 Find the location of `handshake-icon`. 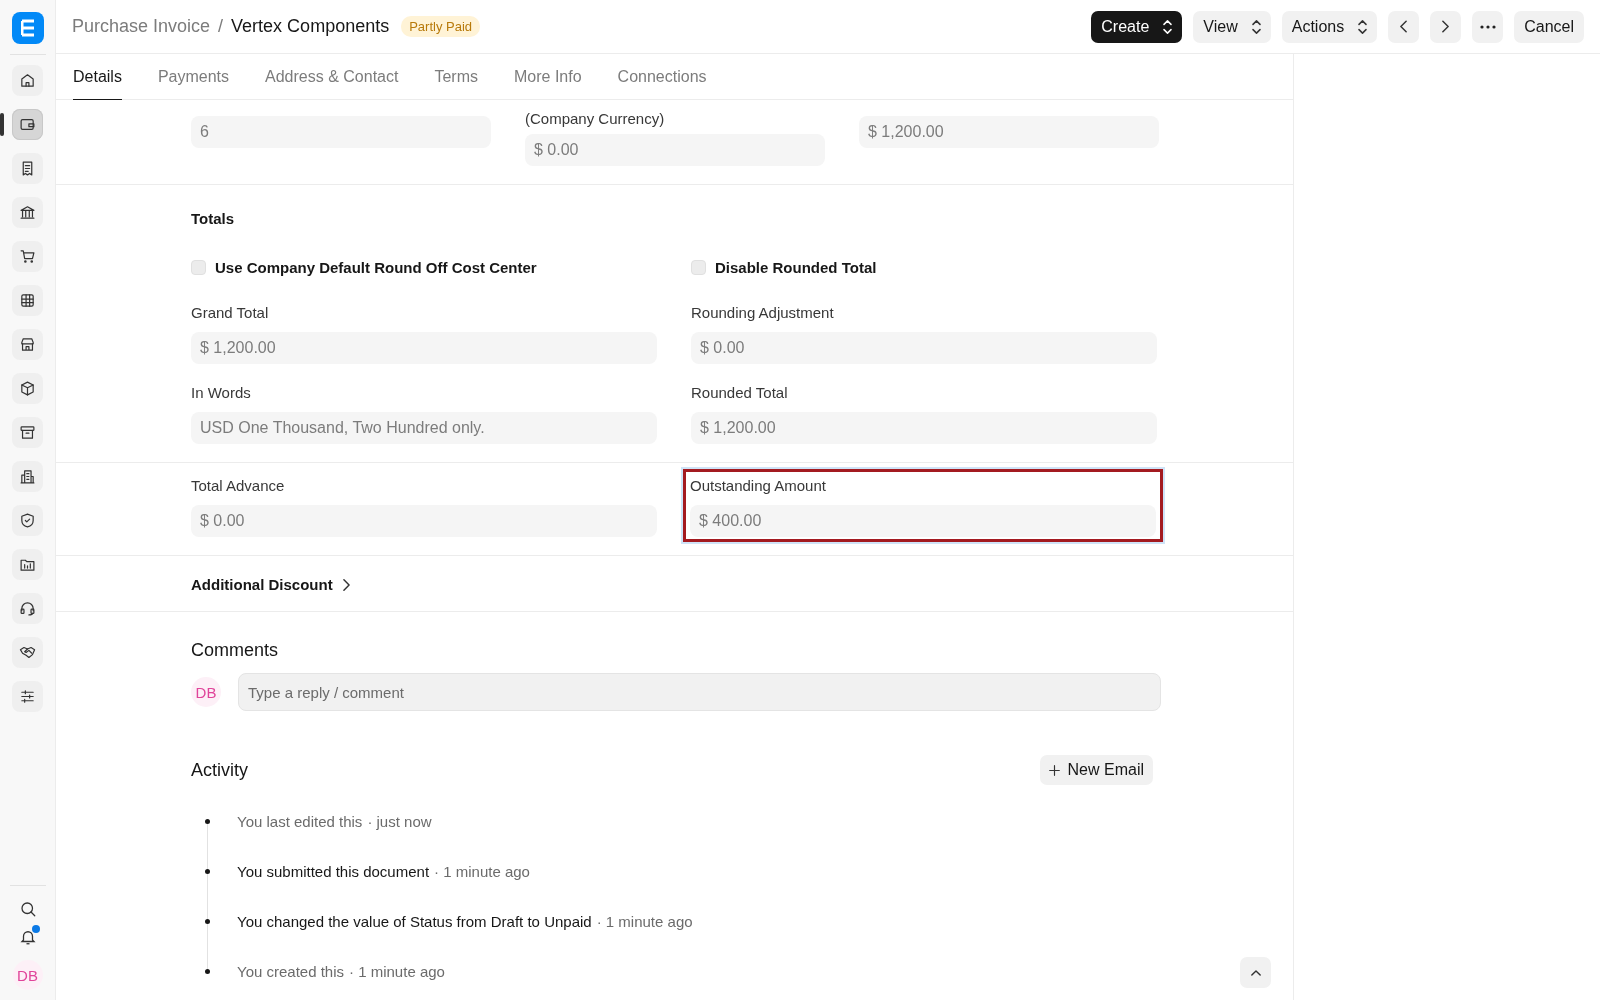

handshake-icon is located at coordinates (27, 652).